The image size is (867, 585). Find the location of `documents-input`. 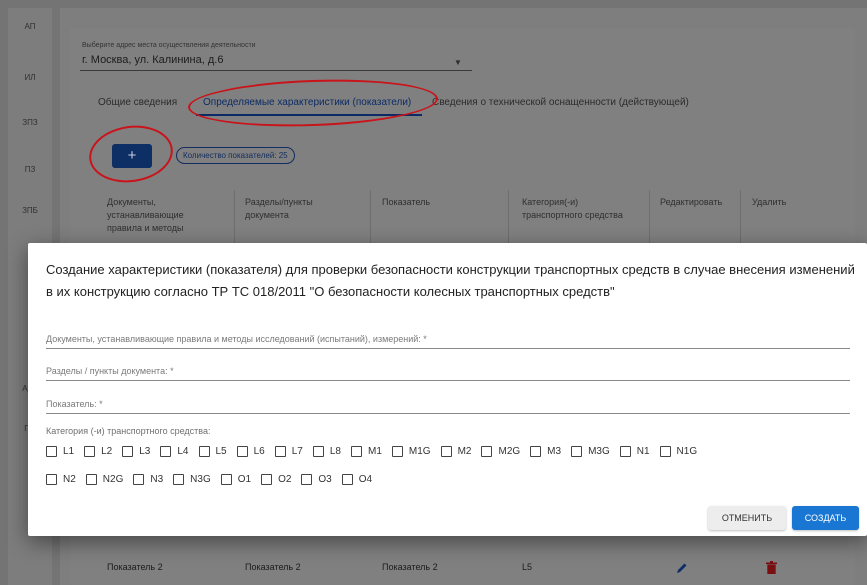

documents-input is located at coordinates (448, 339).